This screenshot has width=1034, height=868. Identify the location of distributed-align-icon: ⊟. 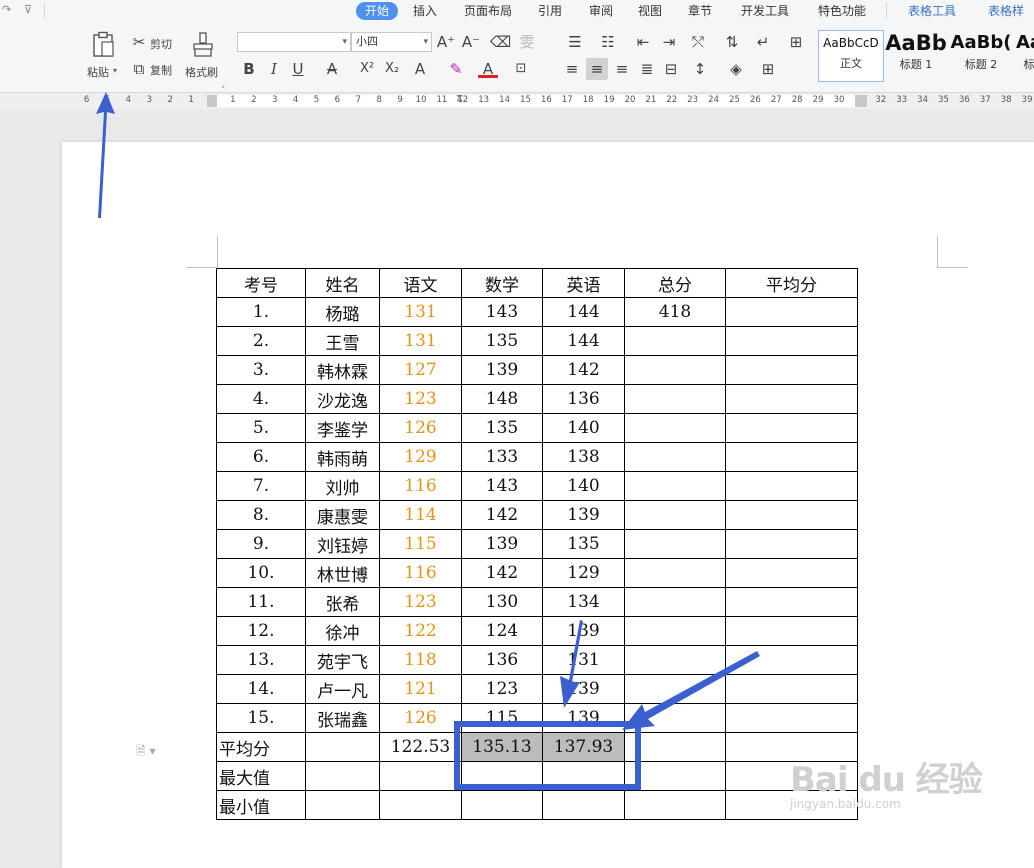
(671, 69).